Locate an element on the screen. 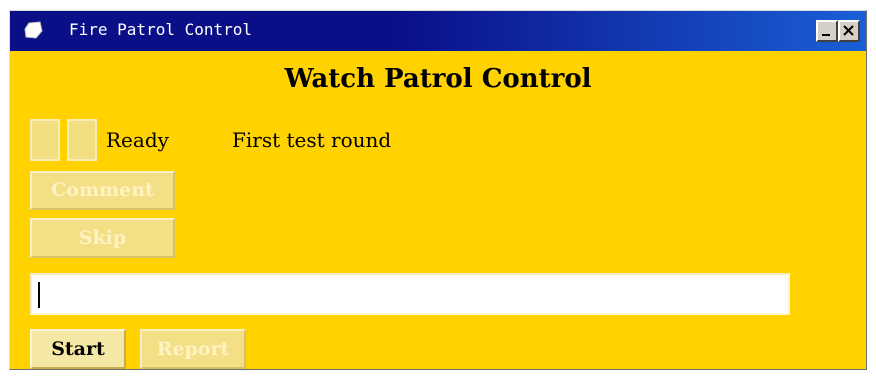  window-title: Fire Patrol Control is located at coordinates (161, 29).